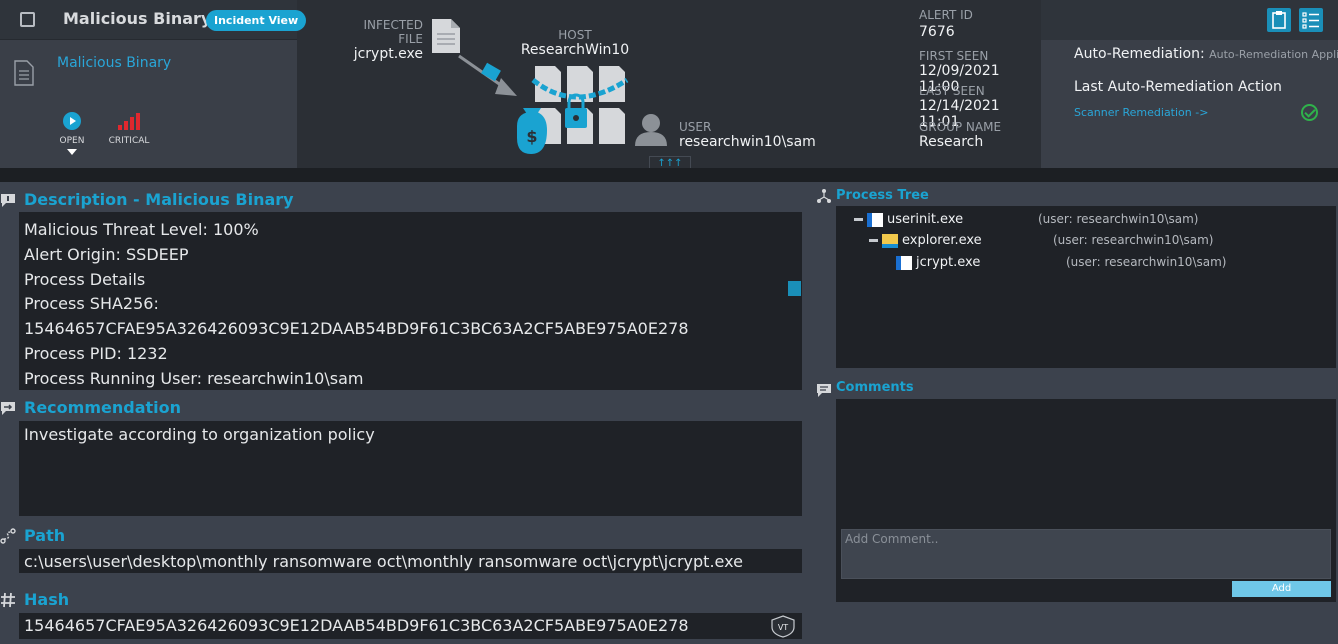 This screenshot has width=1338, height=644. Describe the element at coordinates (1026, 219) in the screenshot. I see `tree-node-userinit: userinit.exe (user: researchwin10\sam)` at that location.